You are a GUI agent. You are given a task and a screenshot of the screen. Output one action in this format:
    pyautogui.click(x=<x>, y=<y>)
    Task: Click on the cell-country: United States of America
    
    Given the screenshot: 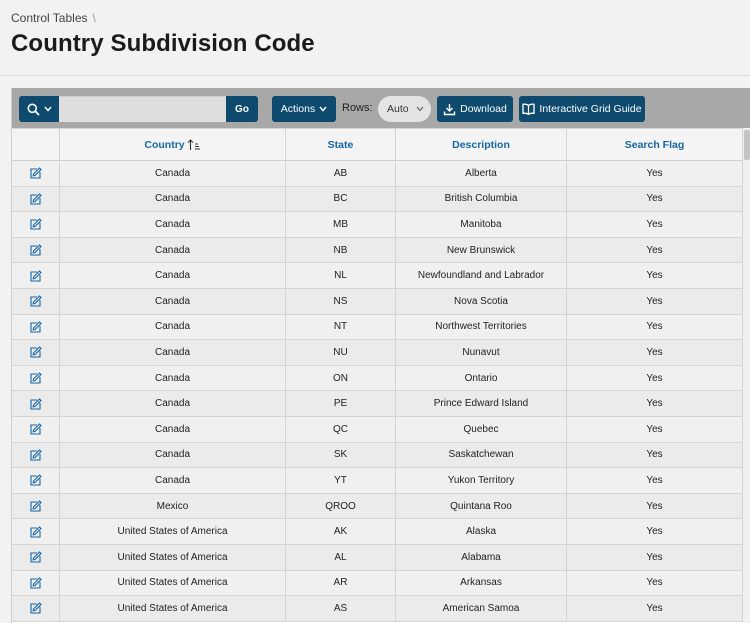 What is the action you would take?
    pyautogui.click(x=173, y=531)
    